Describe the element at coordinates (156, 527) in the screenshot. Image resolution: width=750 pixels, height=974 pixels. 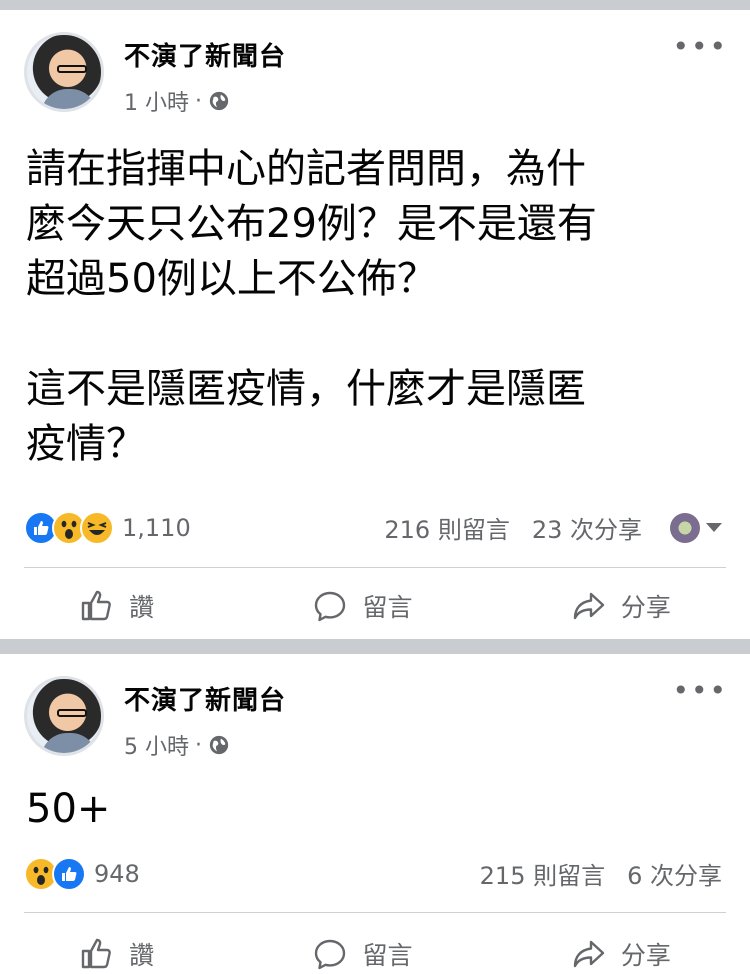
I see `reaction-count: 1,110` at that location.